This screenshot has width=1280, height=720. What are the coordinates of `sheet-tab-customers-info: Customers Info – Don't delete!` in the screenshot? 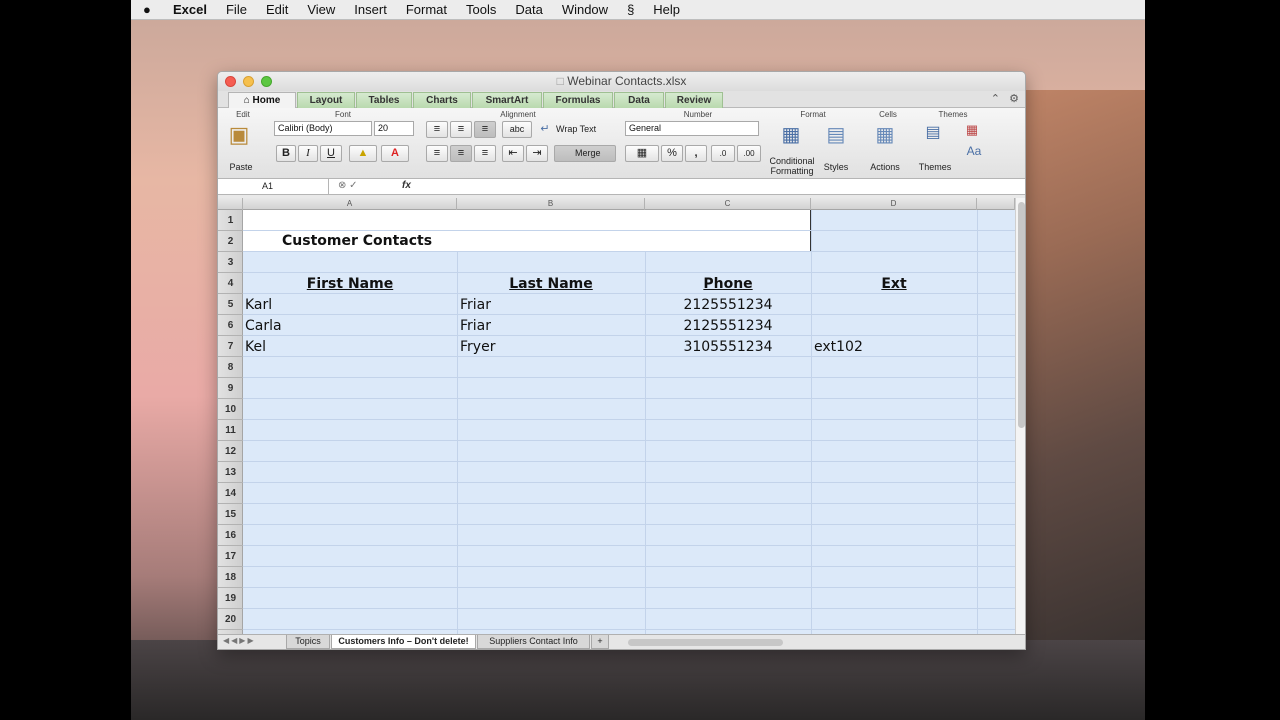 It's located at (403, 642).